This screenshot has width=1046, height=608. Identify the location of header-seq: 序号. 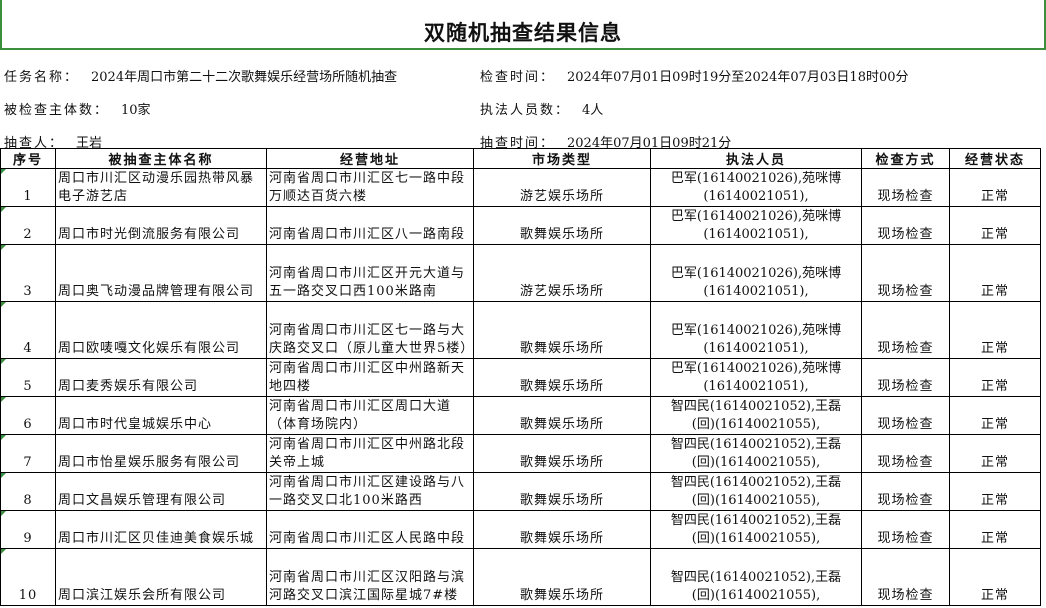
(28, 158).